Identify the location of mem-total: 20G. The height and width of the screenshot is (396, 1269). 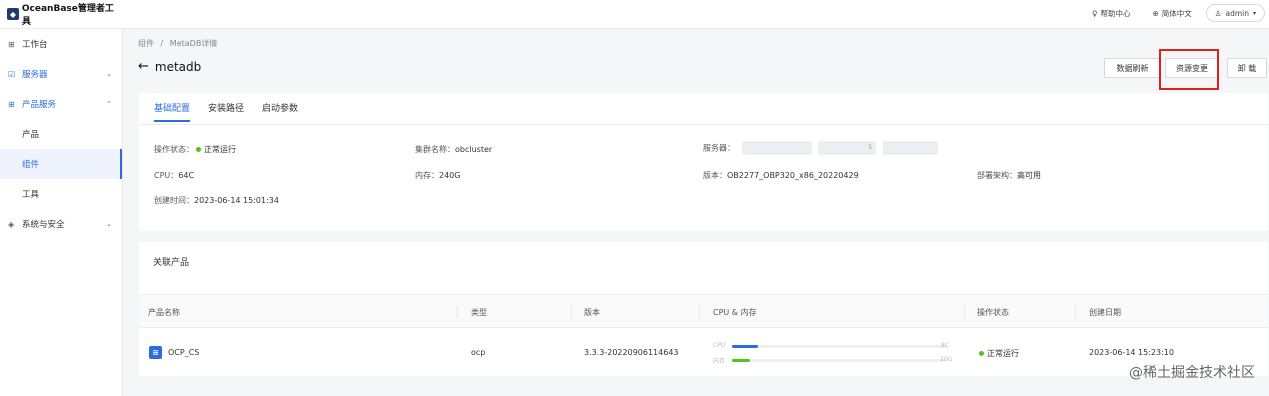
(946, 359).